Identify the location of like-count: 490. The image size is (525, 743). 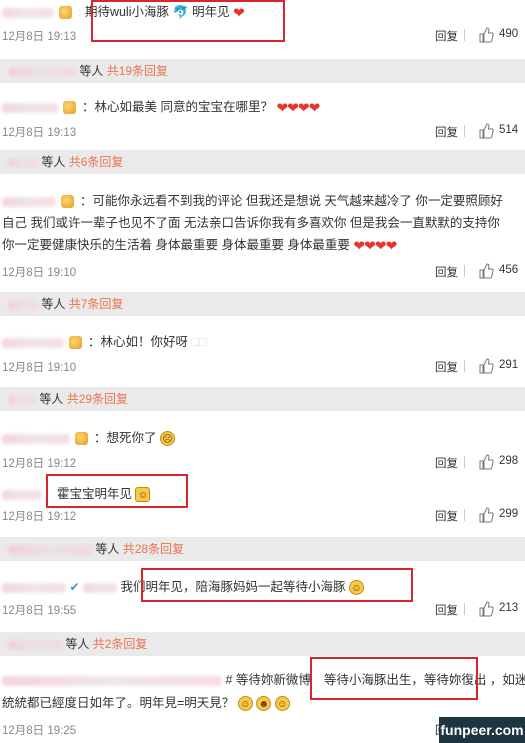
(509, 34).